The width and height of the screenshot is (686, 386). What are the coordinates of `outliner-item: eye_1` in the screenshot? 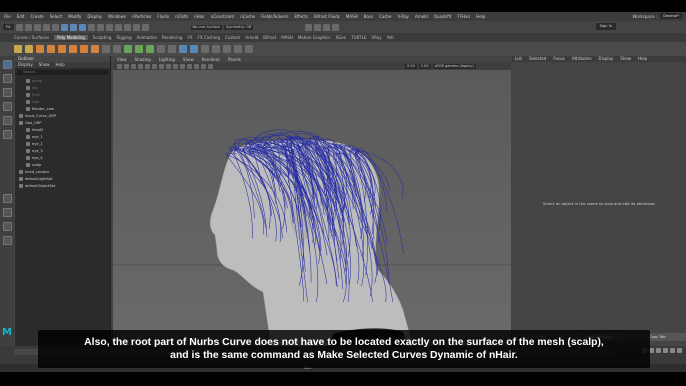 It's located at (62, 136).